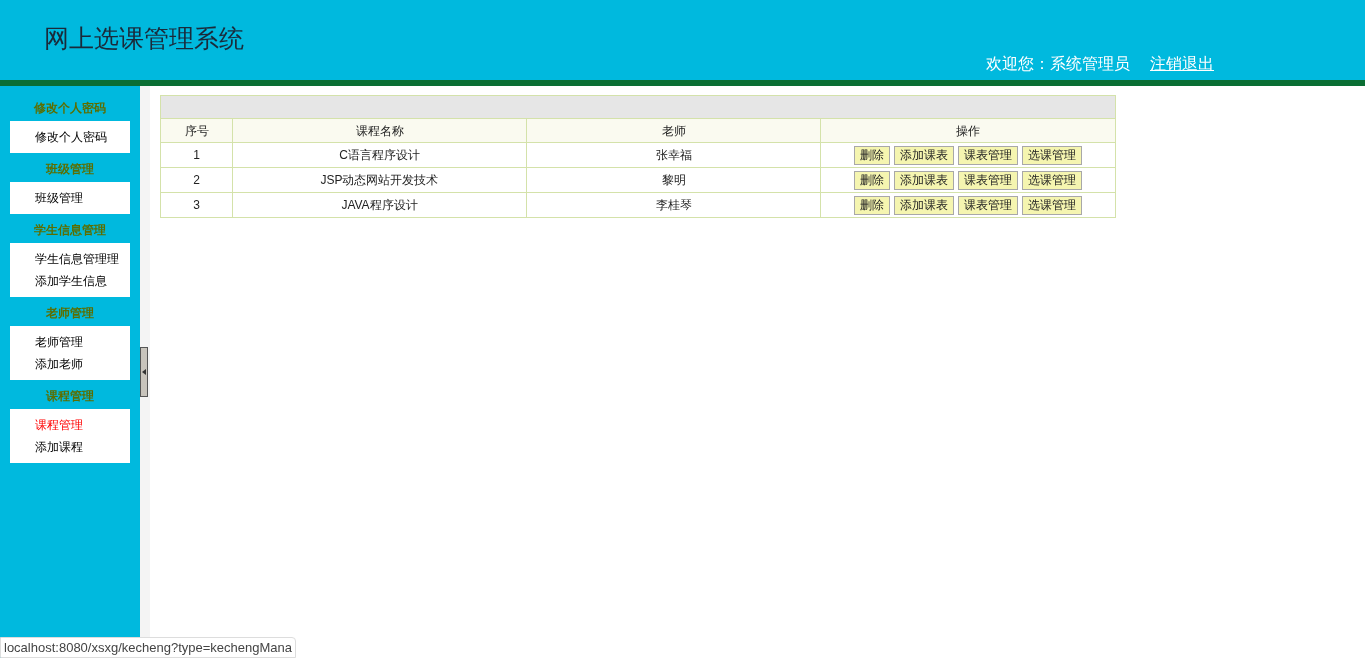 This screenshot has width=1365, height=658. What do you see at coordinates (968, 130) in the screenshot?
I see `column-header: 操作` at bounding box center [968, 130].